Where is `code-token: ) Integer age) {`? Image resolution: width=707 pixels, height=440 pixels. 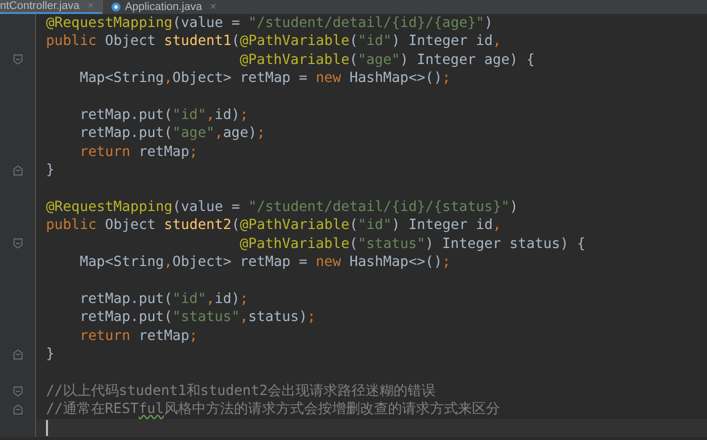 code-token: ) Integer age) { is located at coordinates (467, 60).